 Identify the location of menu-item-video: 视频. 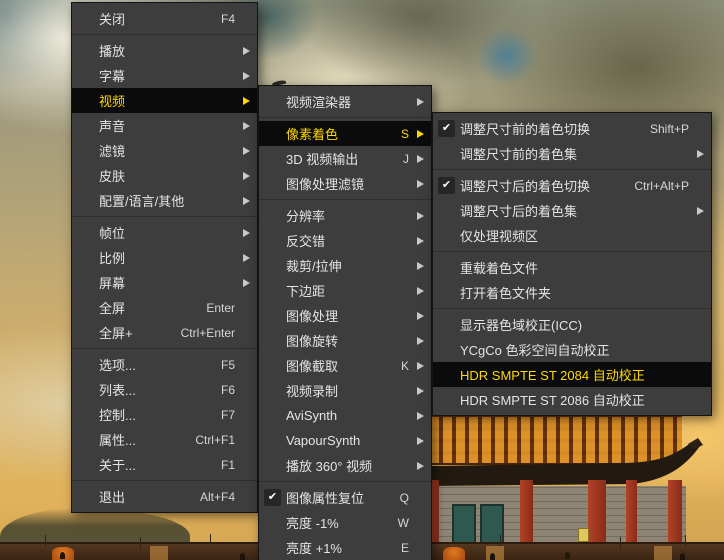
(164, 100).